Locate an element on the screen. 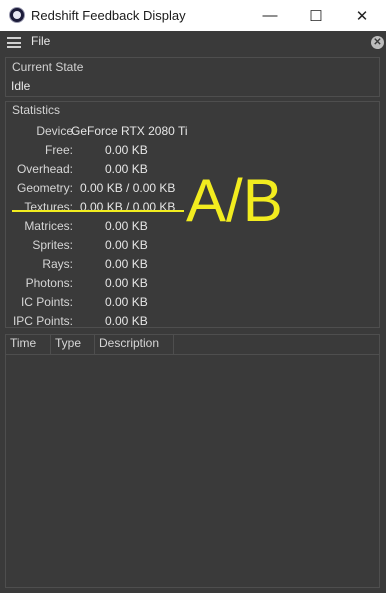 This screenshot has height=593, width=386. stat-label: Sprites: is located at coordinates (52, 245).